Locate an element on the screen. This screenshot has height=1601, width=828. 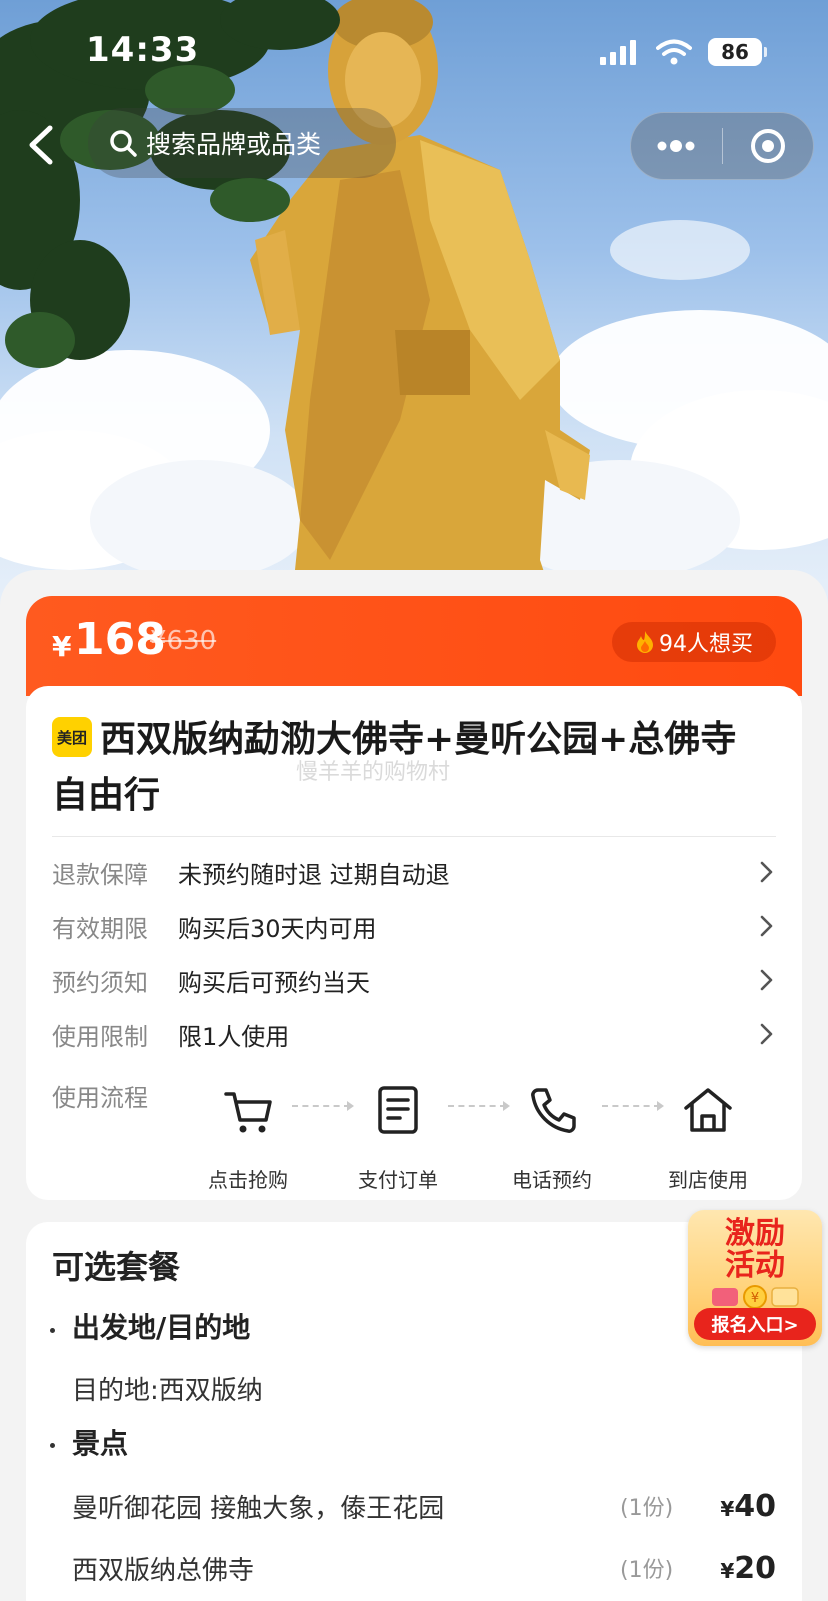
detail-row-validity: 有效期限 购买后30天内可用 is located at coordinates (414, 926).